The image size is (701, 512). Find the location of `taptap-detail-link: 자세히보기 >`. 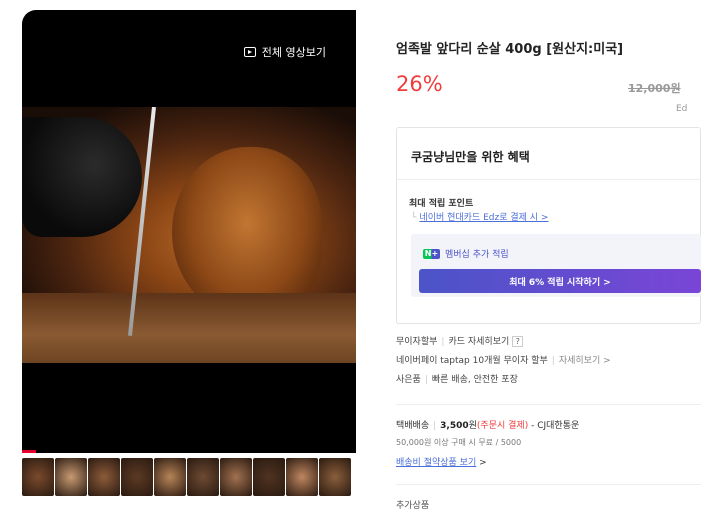

taptap-detail-link: 자세히보기 > is located at coordinates (585, 361).